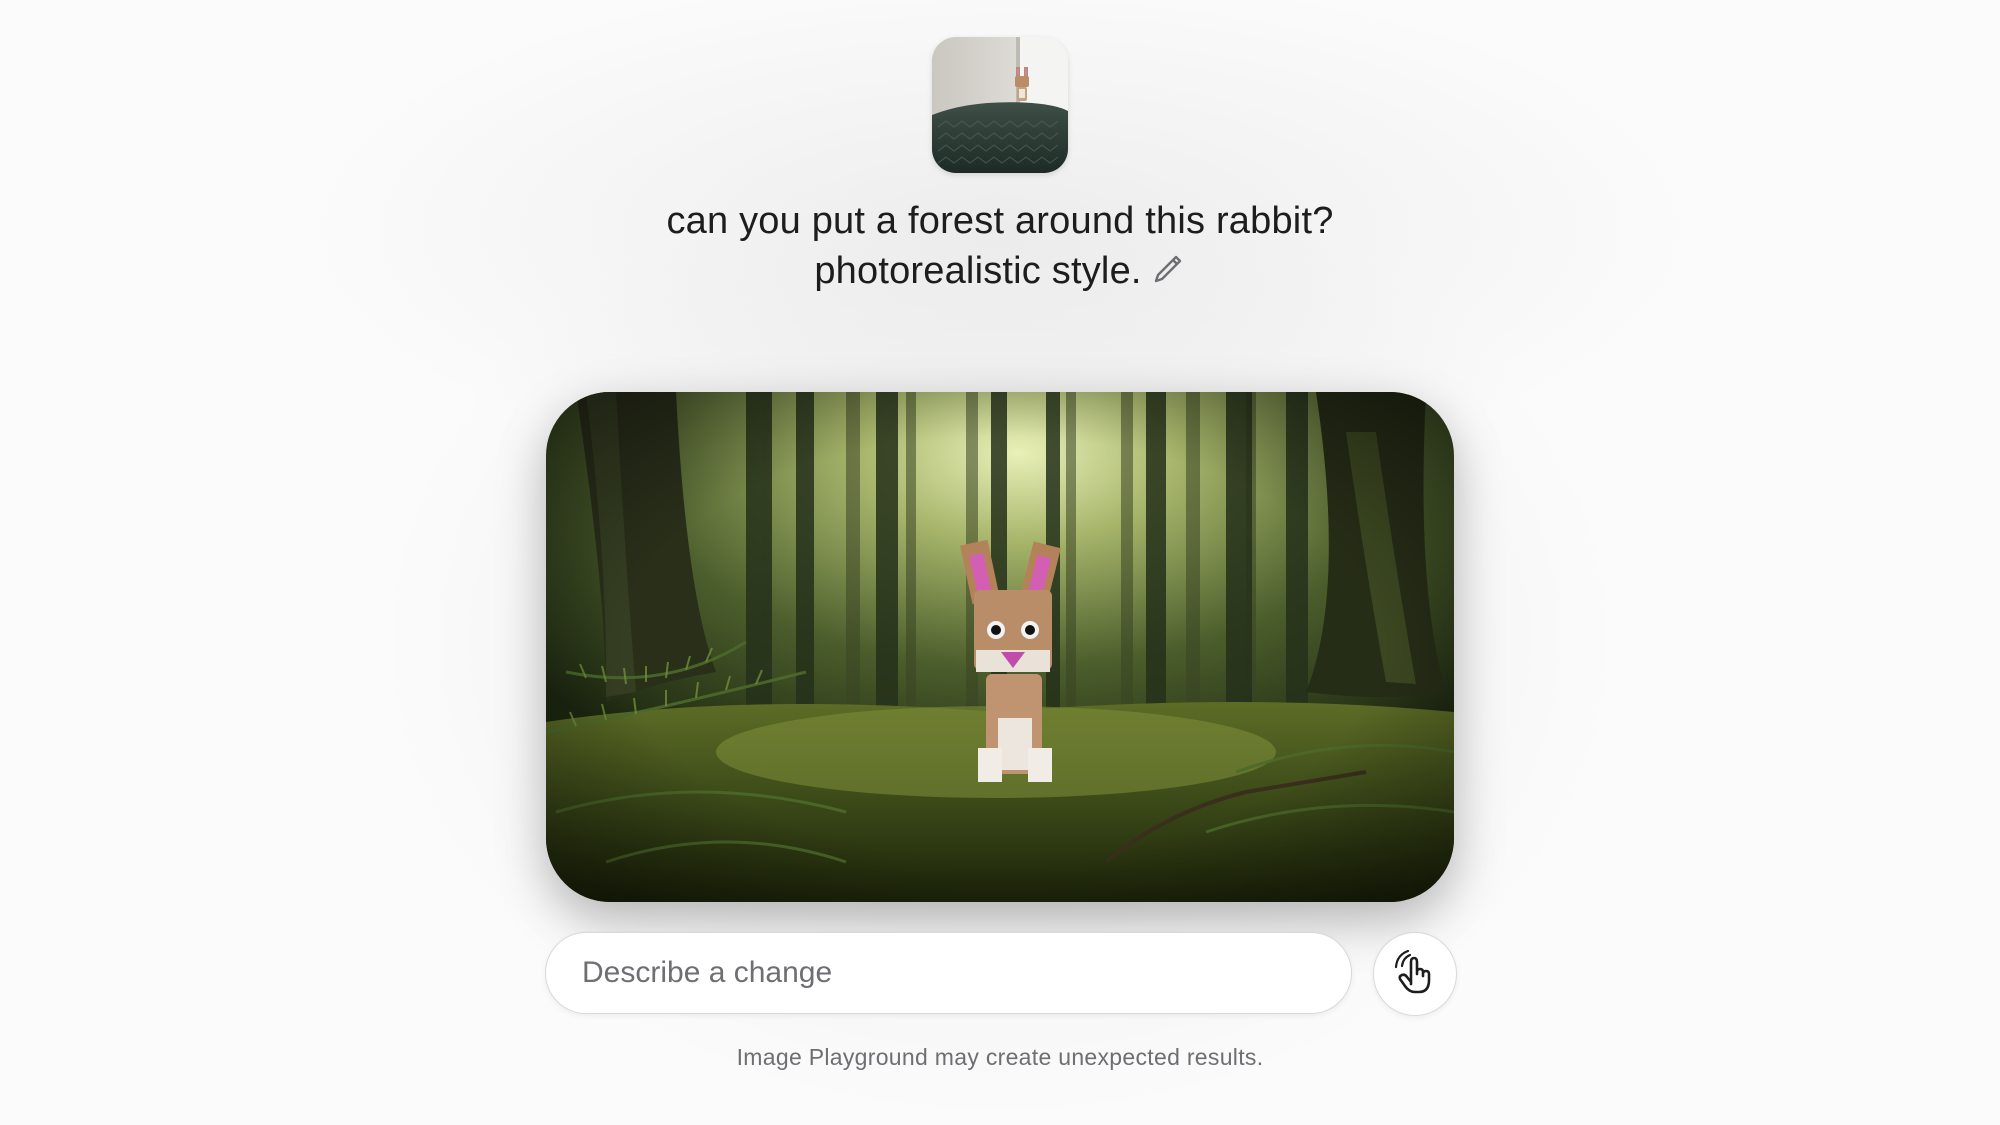  Describe the element at coordinates (966, 973) in the screenshot. I see `describe-change-input` at that location.